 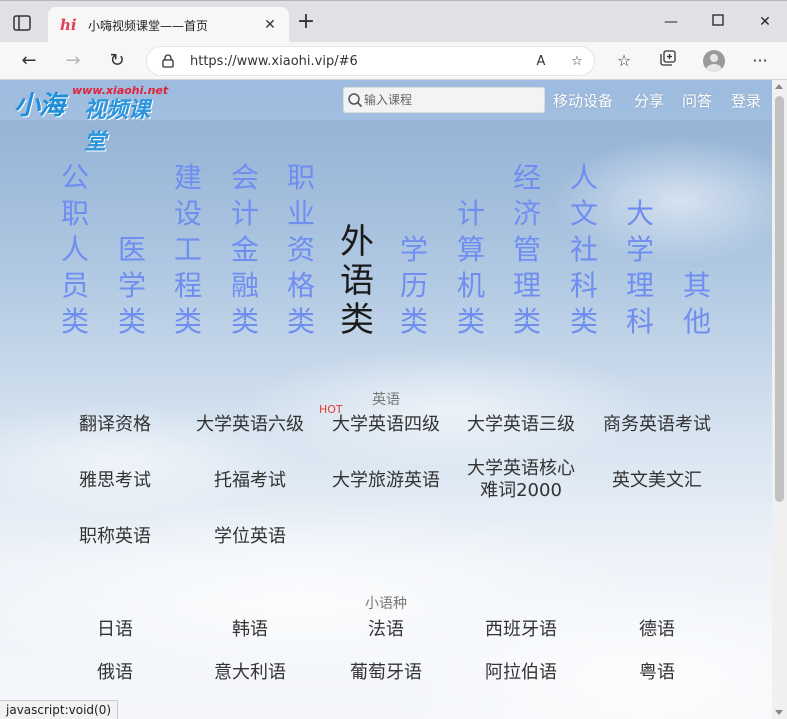 I want to click on category-char: 公, so click(x=74, y=177).